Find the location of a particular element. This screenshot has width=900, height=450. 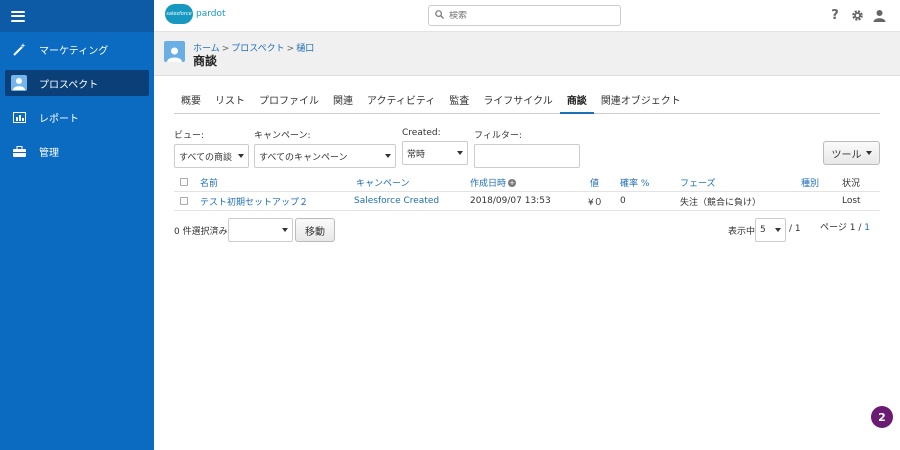

tab-lifecycle: ライフサイクル is located at coordinates (518, 103).